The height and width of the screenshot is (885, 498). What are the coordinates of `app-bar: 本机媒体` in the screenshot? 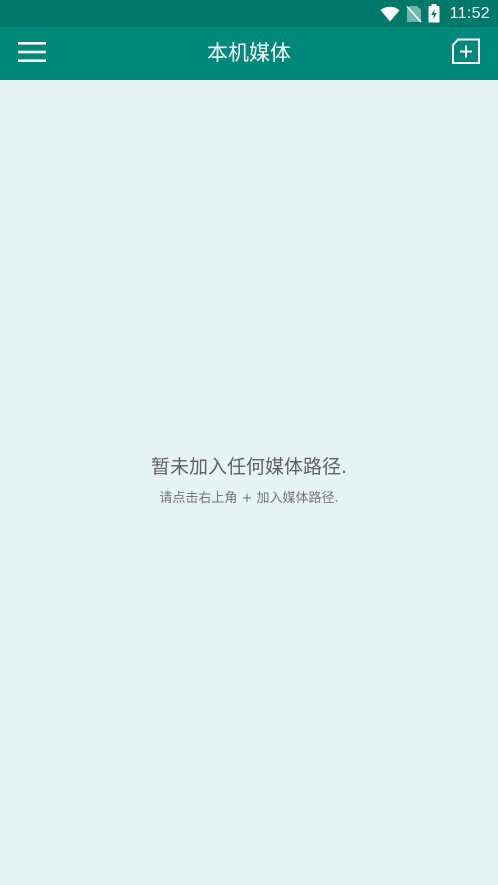 It's located at (249, 53).